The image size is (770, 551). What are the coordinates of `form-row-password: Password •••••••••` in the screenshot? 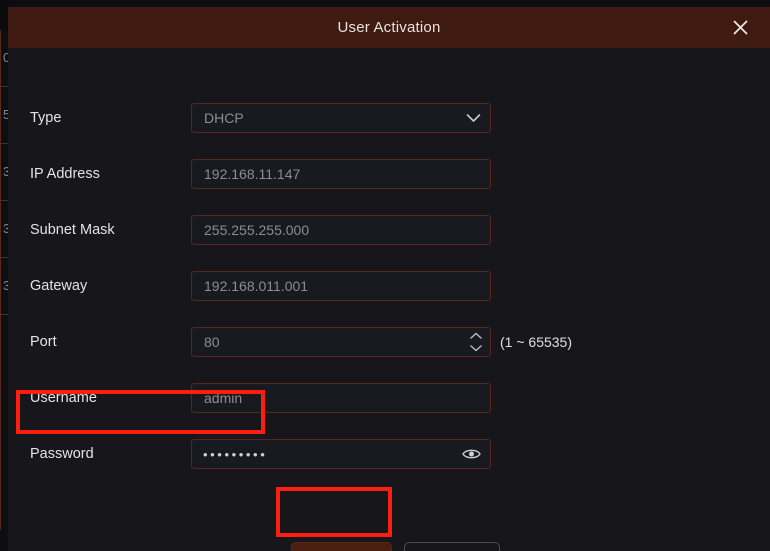 It's located at (389, 454).